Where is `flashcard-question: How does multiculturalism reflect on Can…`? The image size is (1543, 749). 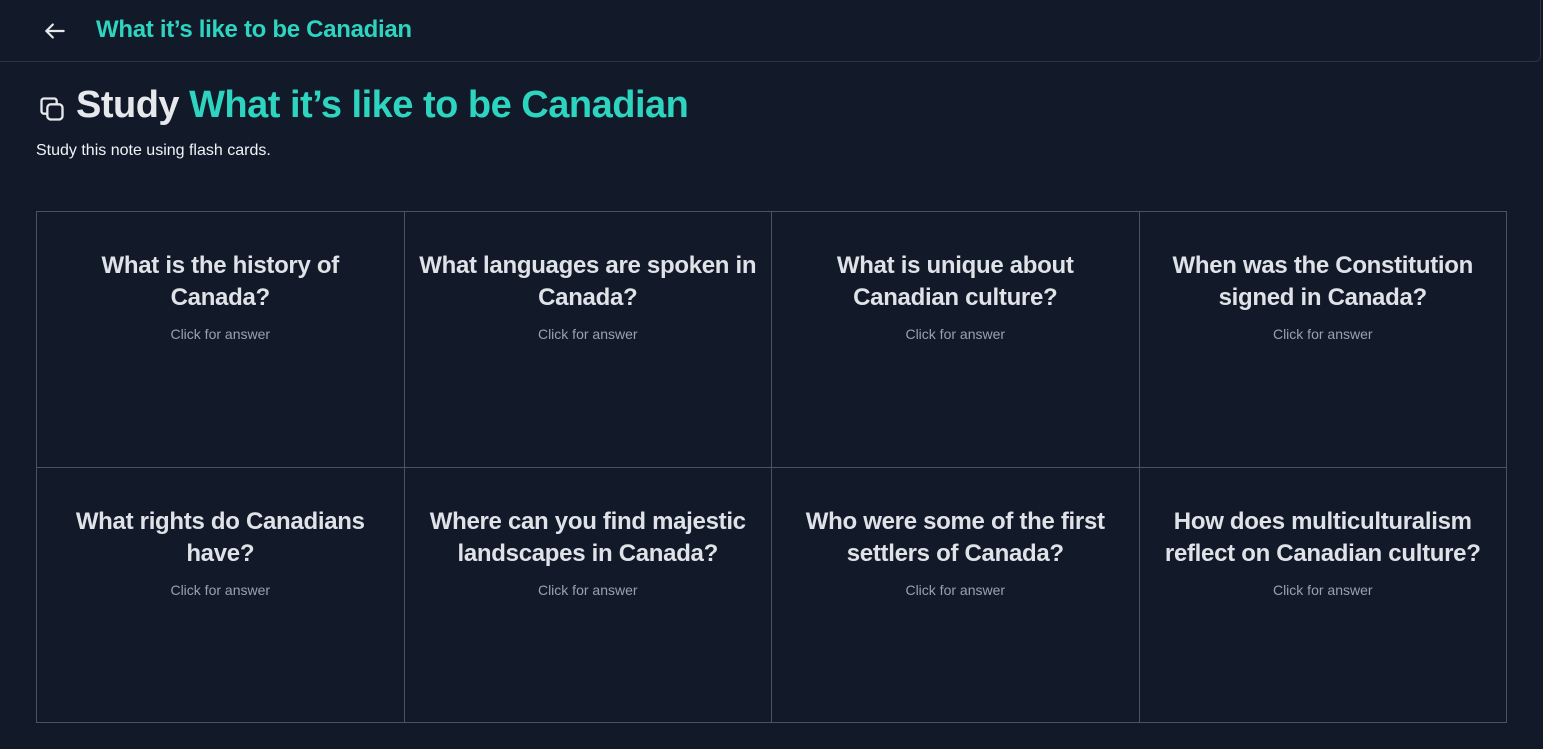
flashcard-question: How does multiculturalism reflect on Can… is located at coordinates (1322, 537).